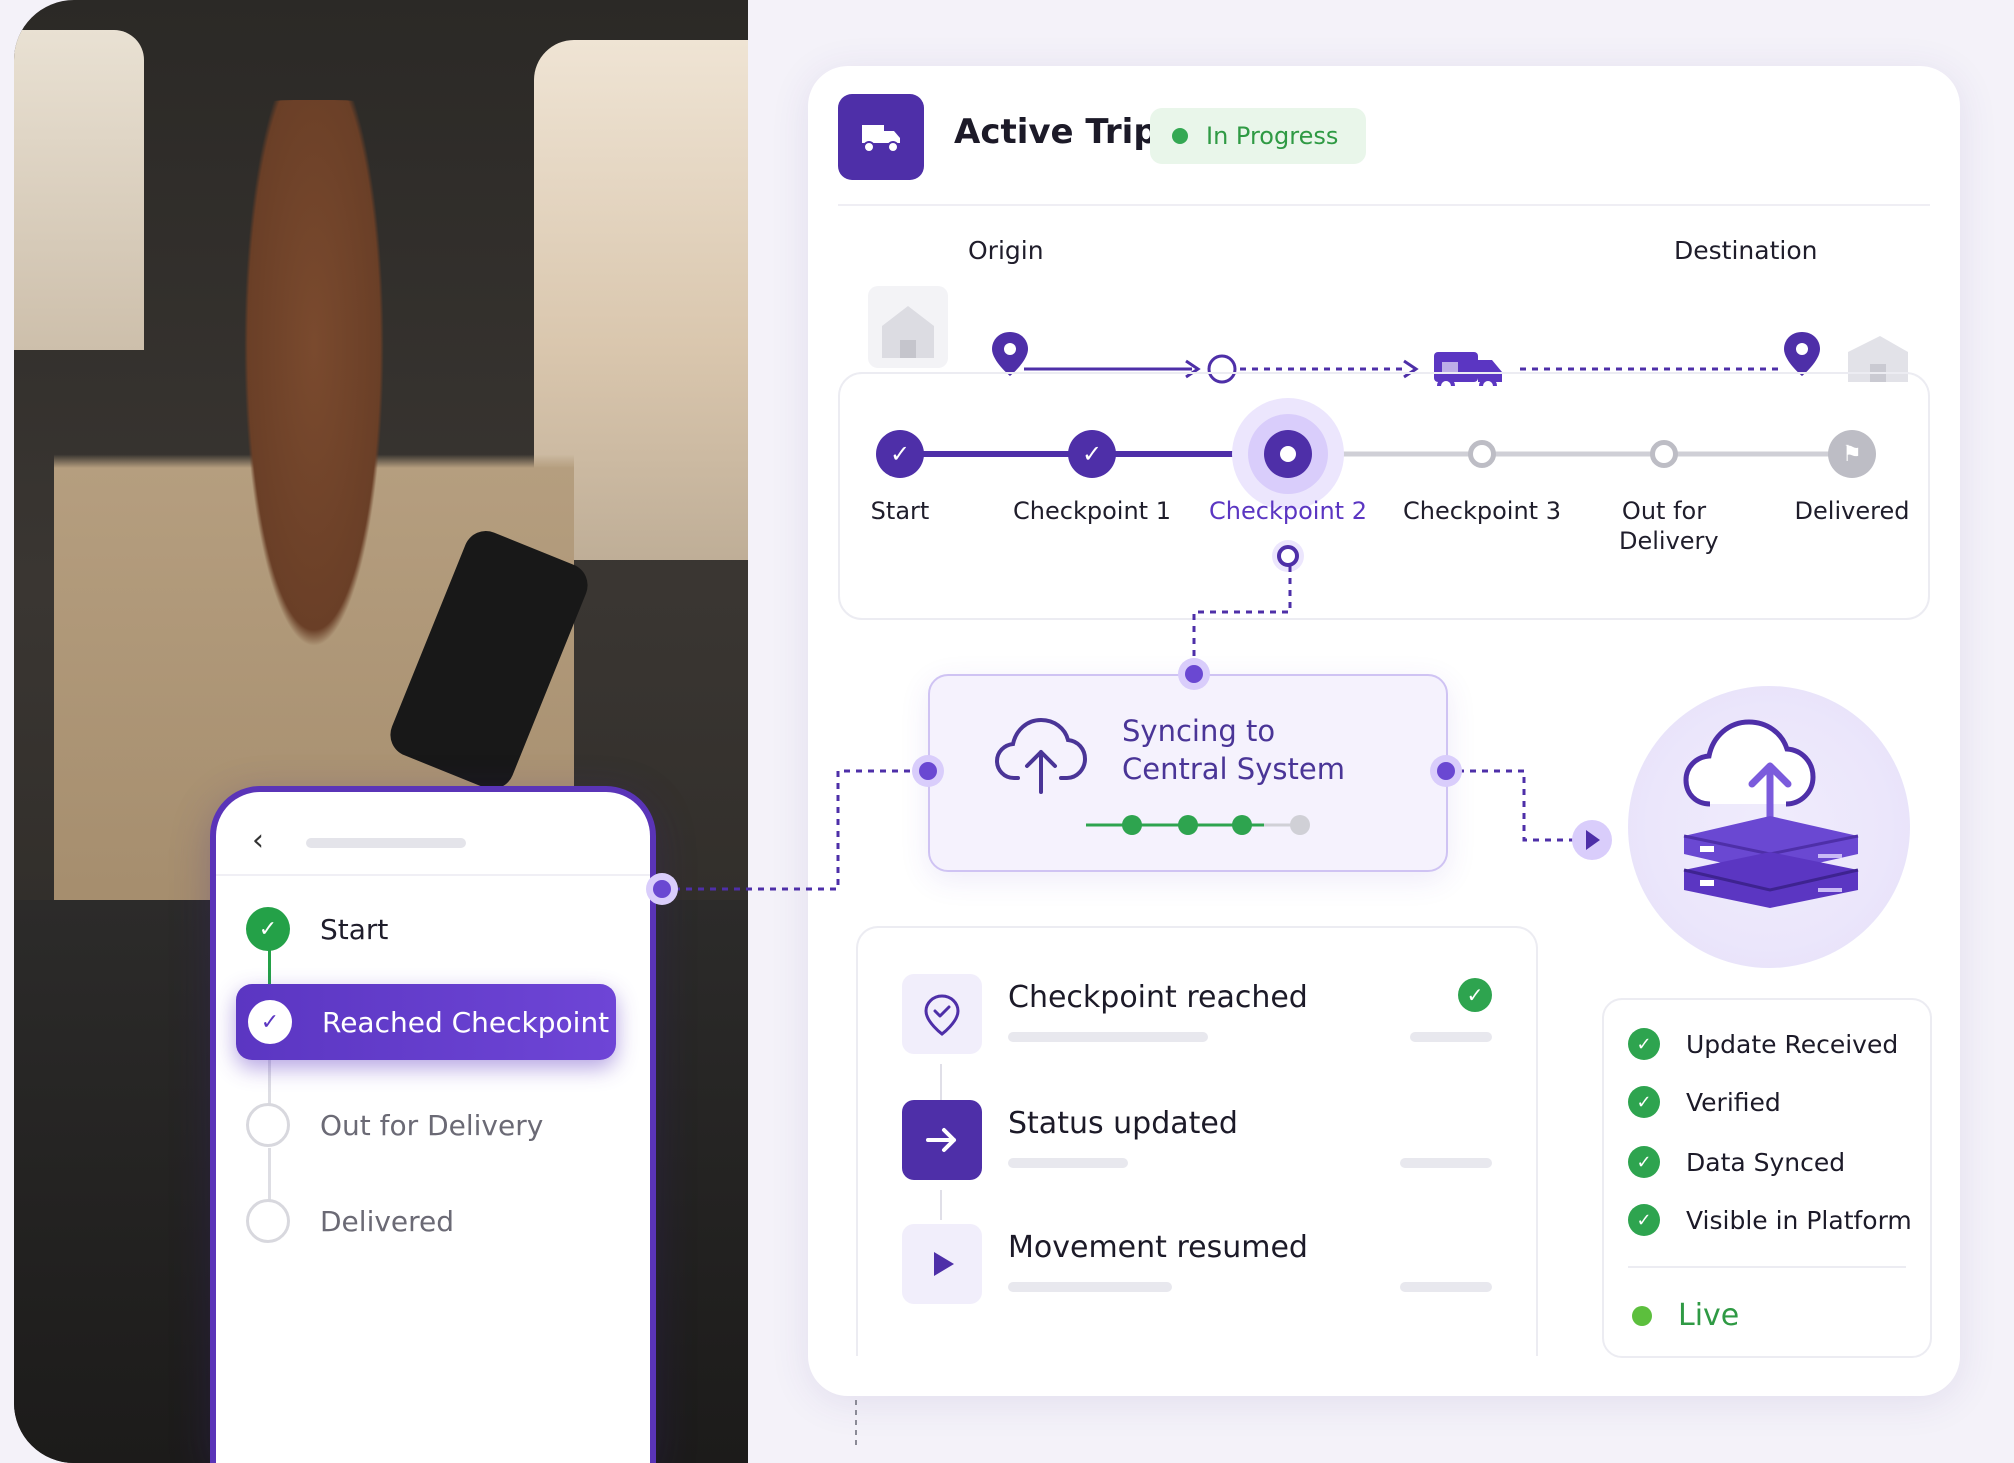 This screenshot has width=2014, height=1463. Describe the element at coordinates (1272, 136) in the screenshot. I see `status-badge-label: In Progress` at that location.